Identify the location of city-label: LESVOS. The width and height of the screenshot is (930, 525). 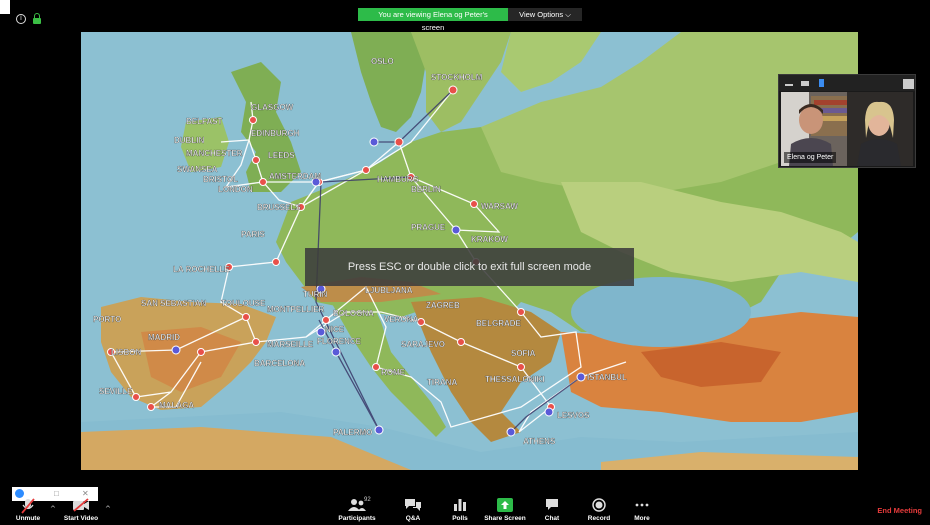
(573, 415).